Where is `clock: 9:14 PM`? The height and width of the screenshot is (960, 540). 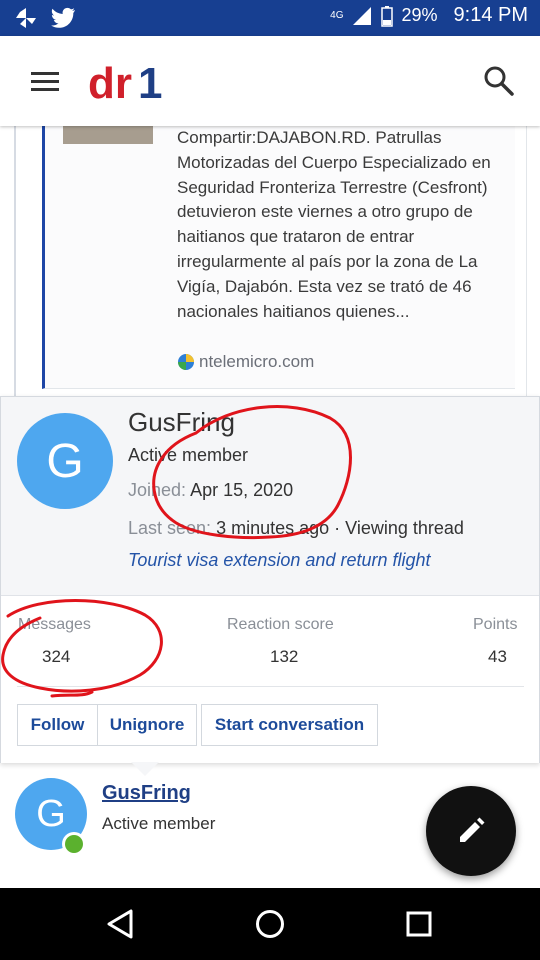
clock: 9:14 PM is located at coordinates (490, 15).